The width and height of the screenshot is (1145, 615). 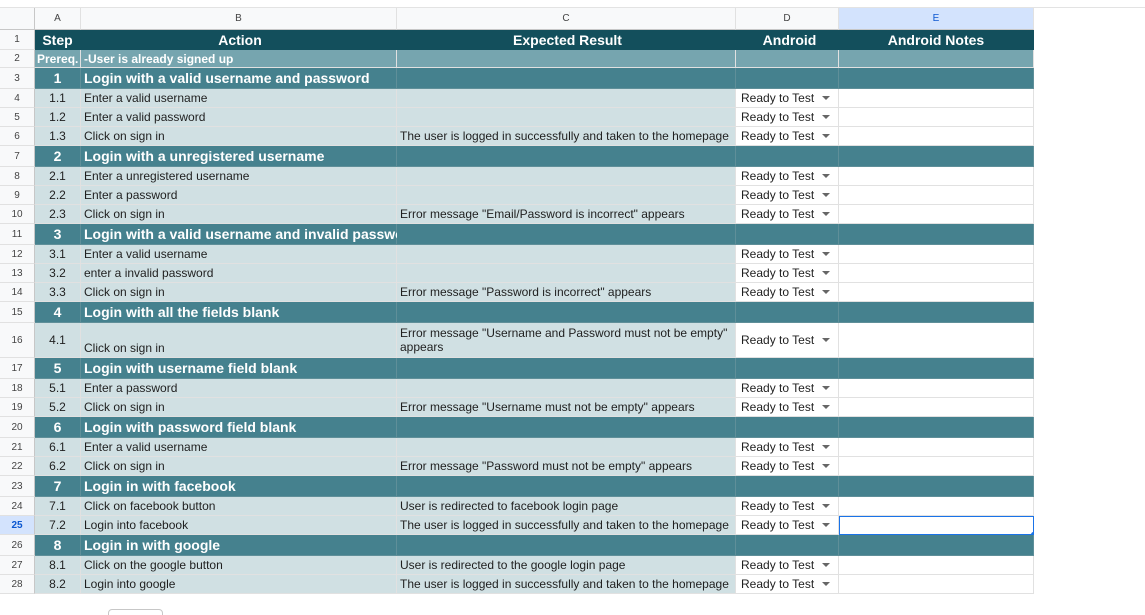 What do you see at coordinates (936, 59) in the screenshot?
I see `prereq-notes-cell` at bounding box center [936, 59].